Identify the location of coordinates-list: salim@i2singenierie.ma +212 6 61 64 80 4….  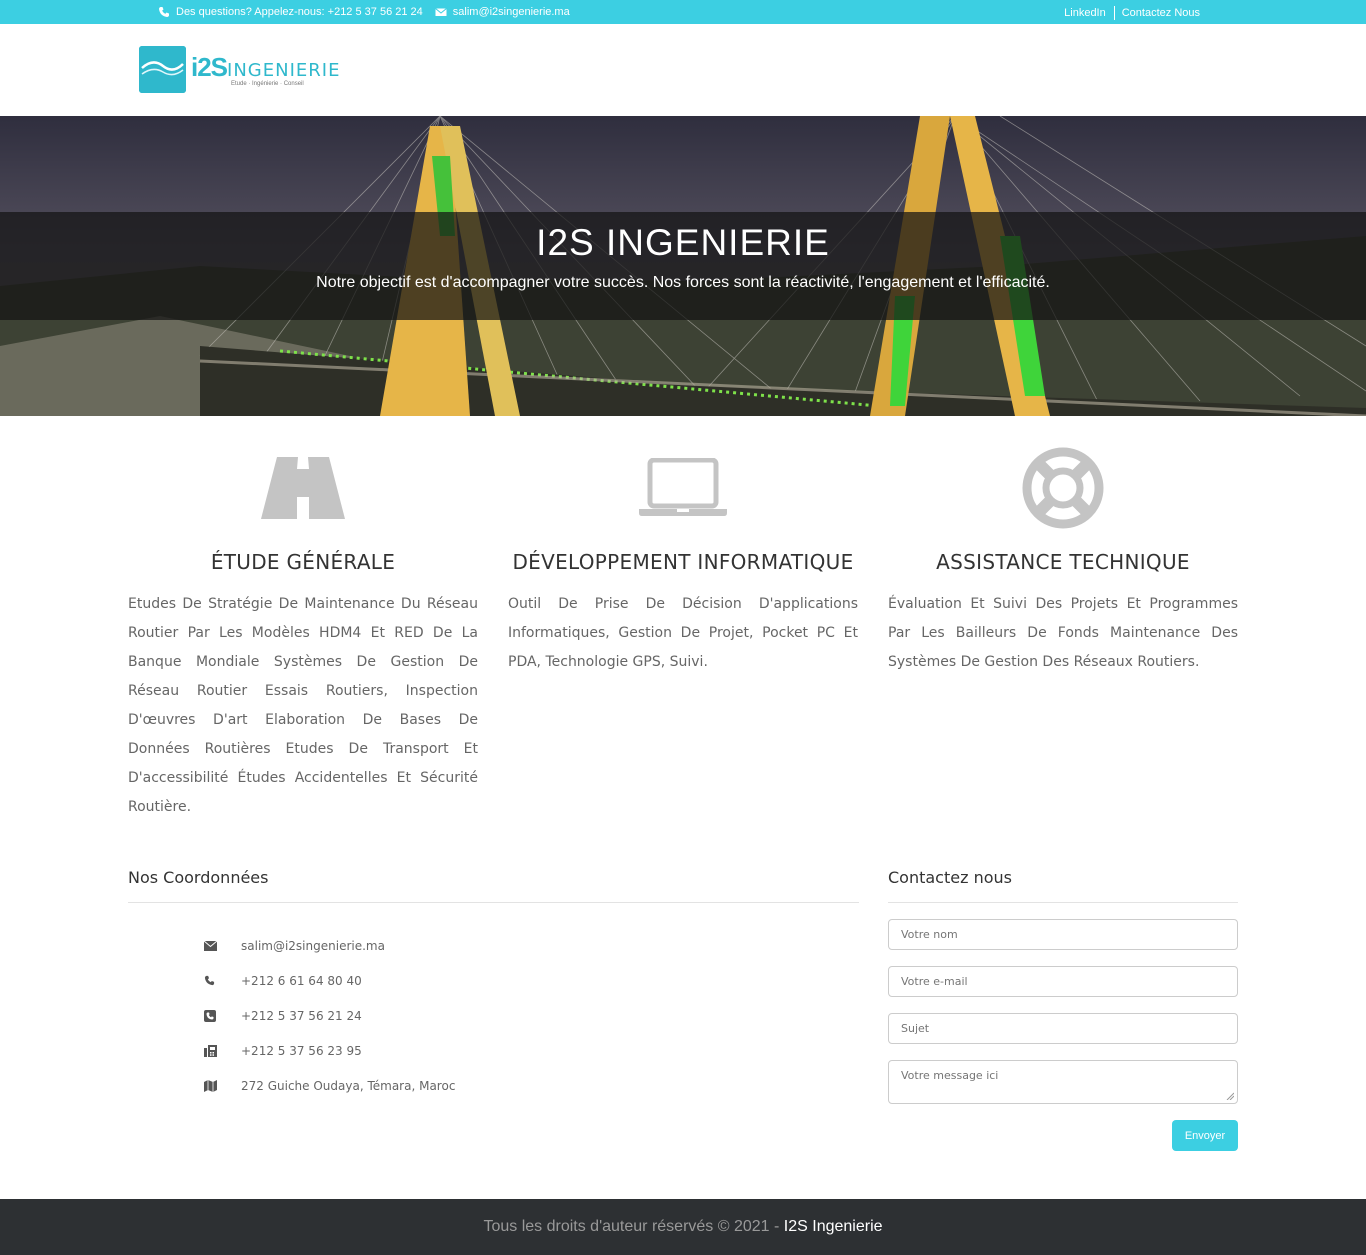
(404, 1015).